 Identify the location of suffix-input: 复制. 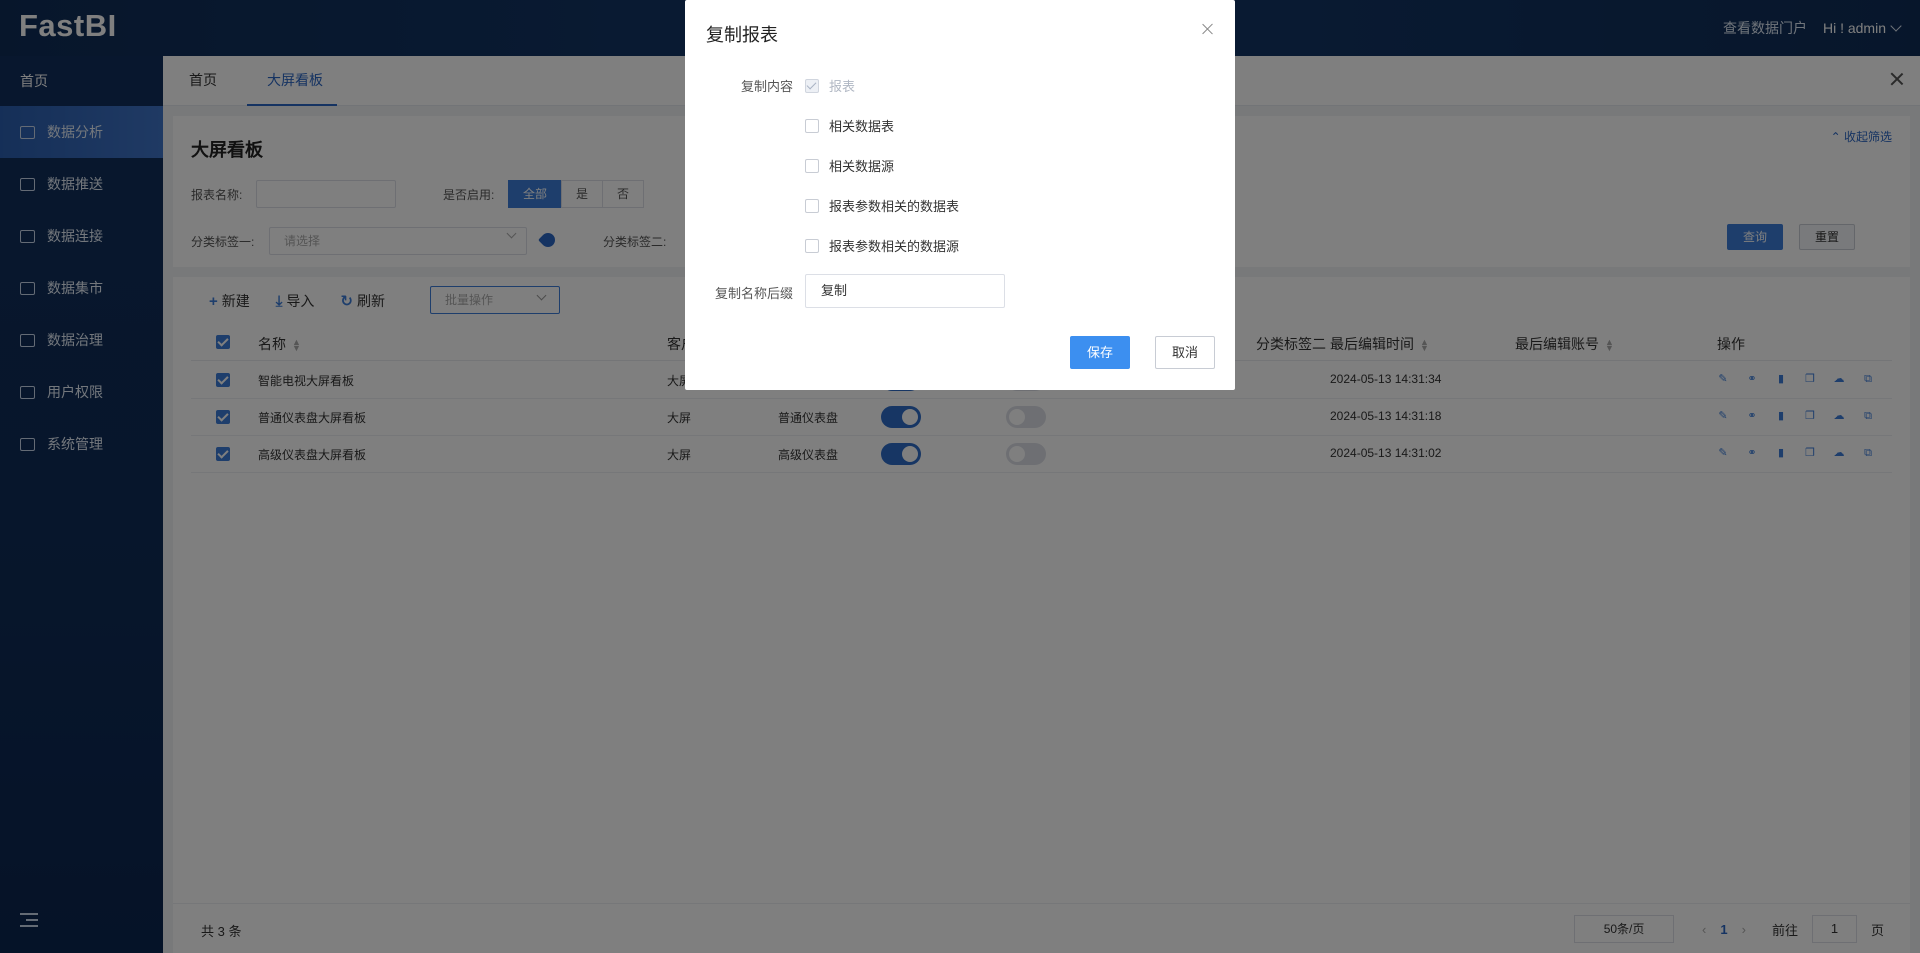
(905, 291).